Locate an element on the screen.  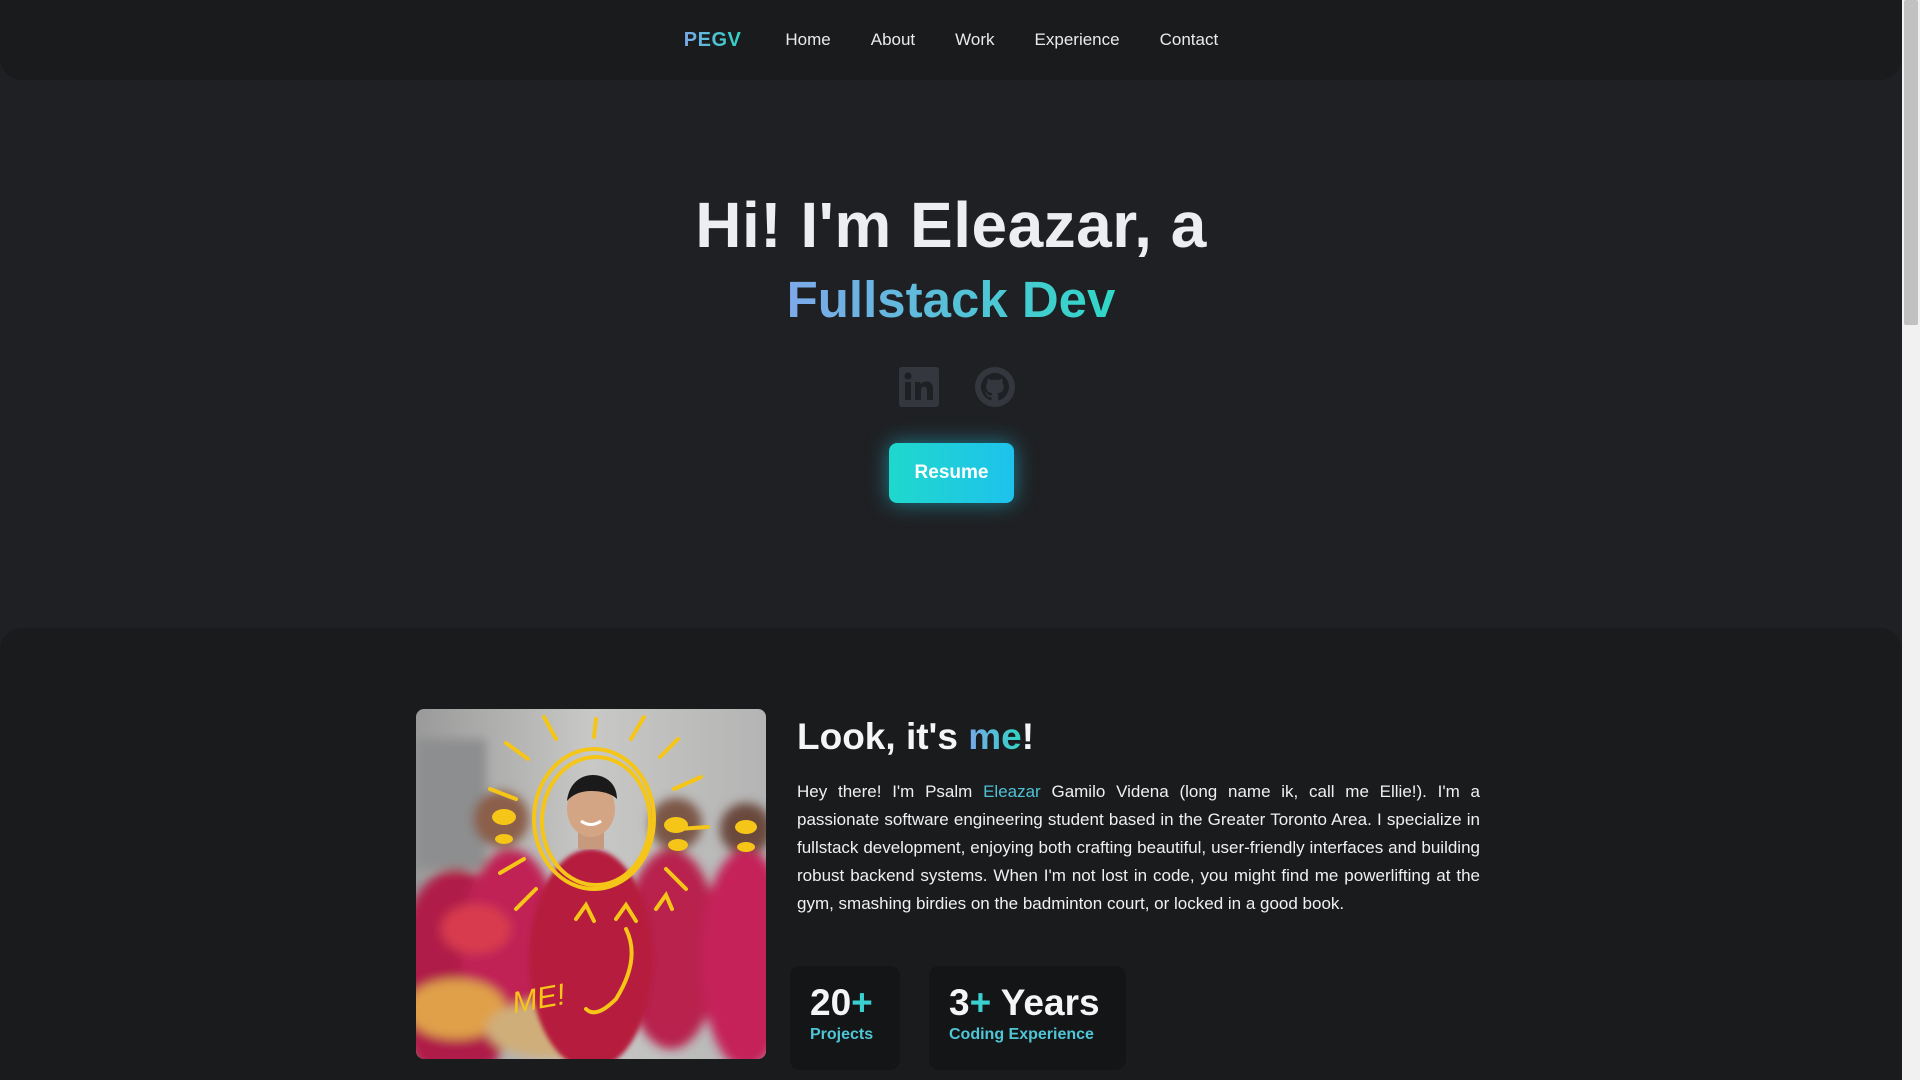
scrollbar-thumb is located at coordinates (1911, 162).